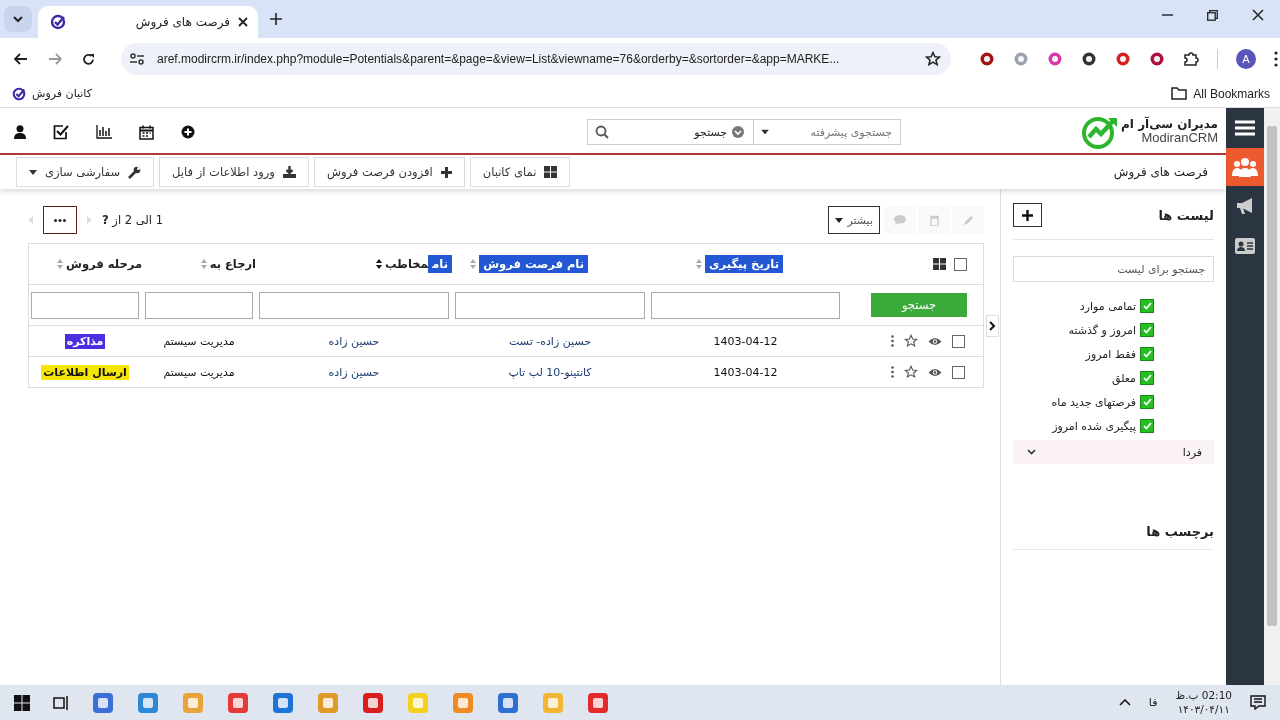 Image resolution: width=1280 pixels, height=720 pixels. What do you see at coordinates (1124, 378) in the screenshot?
I see `list-item: معلق` at bounding box center [1124, 378].